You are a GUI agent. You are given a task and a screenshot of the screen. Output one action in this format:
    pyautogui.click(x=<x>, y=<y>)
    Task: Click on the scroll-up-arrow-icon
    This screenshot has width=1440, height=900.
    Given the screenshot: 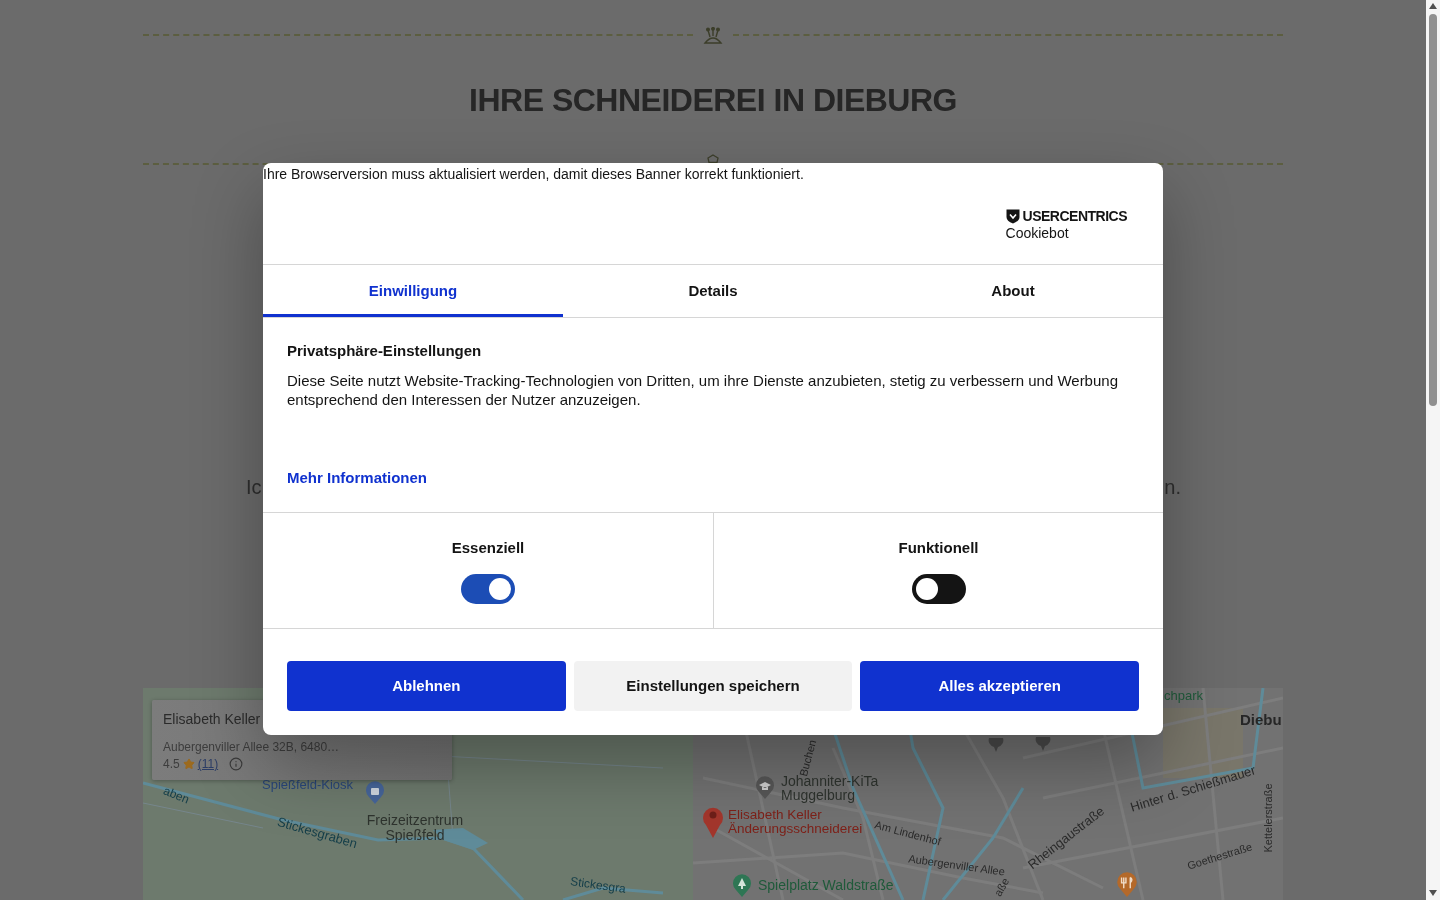 What is the action you would take?
    pyautogui.click(x=1433, y=6)
    